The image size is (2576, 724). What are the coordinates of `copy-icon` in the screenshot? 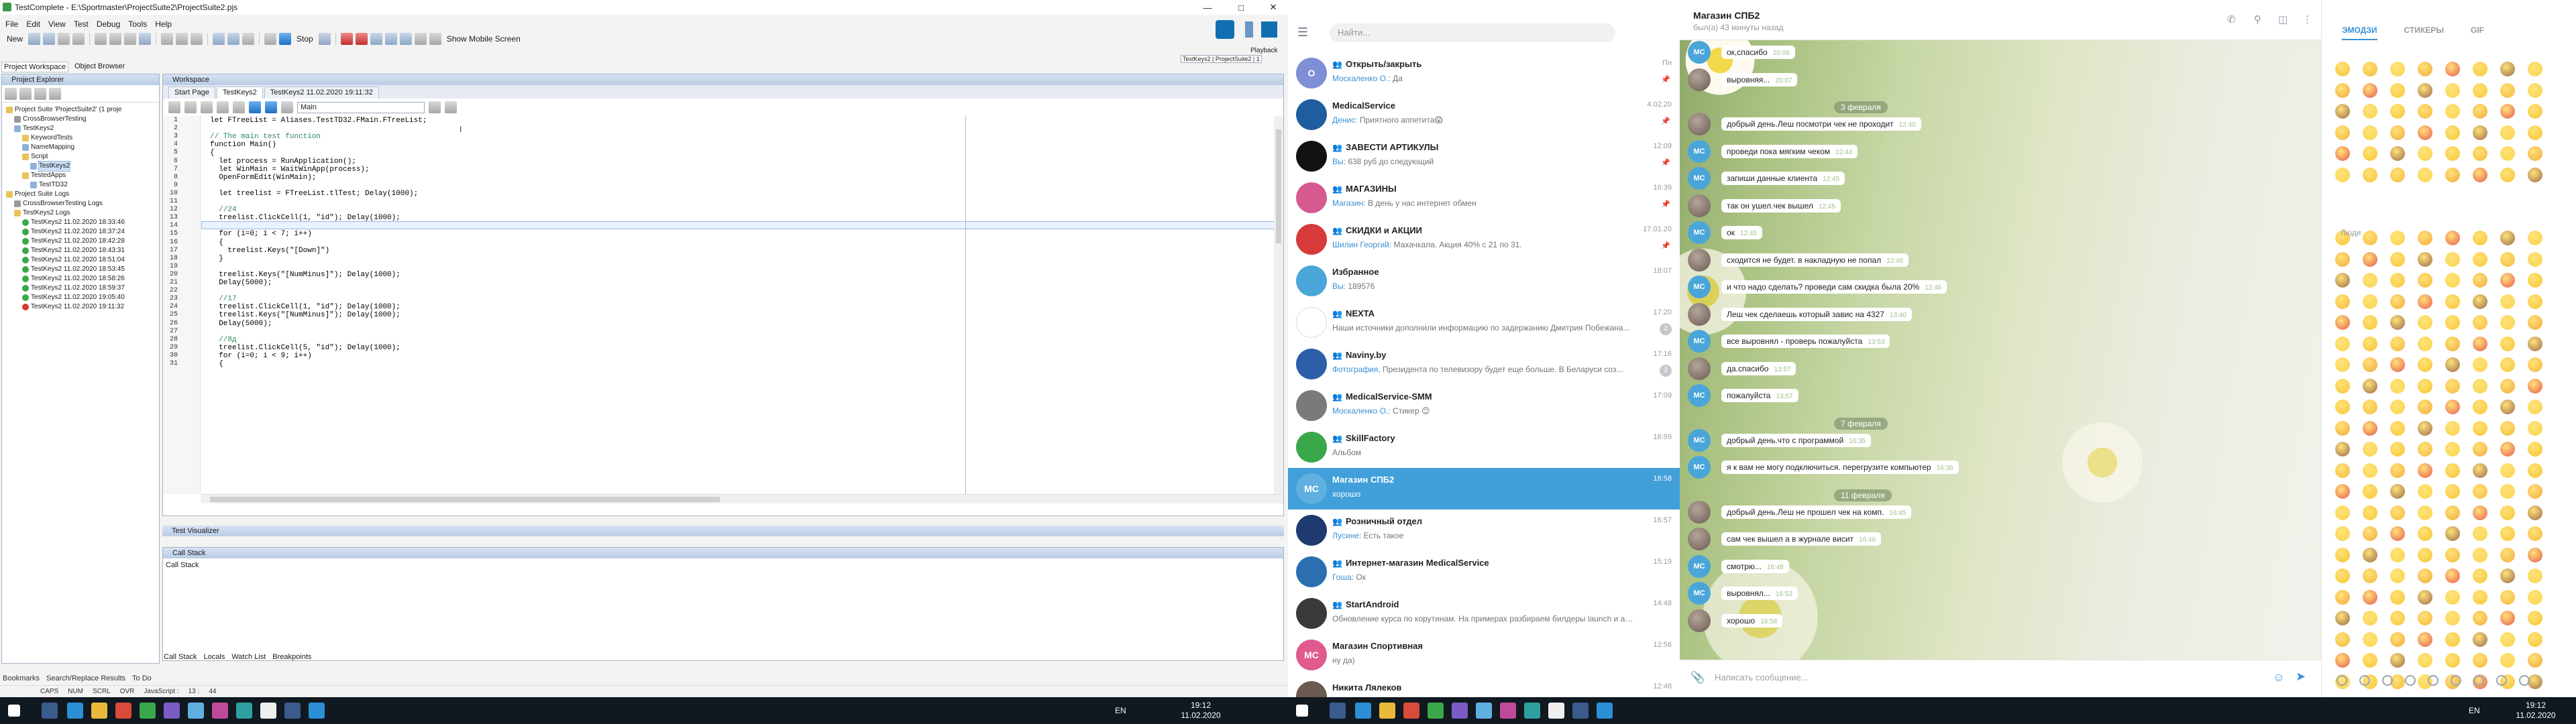 It's located at (115, 39).